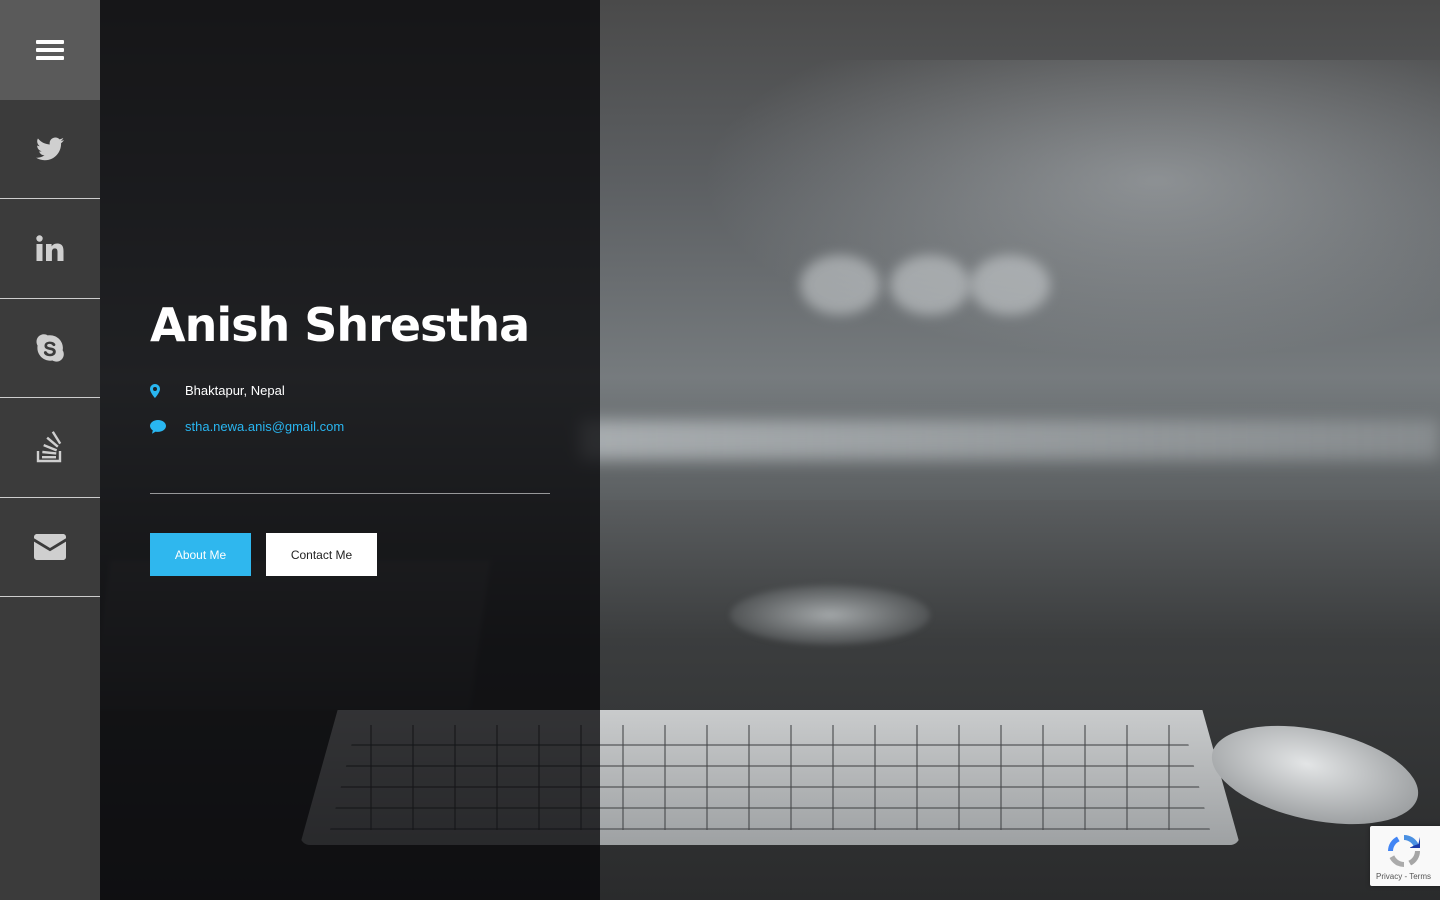 The height and width of the screenshot is (900, 1440). I want to click on divider, so click(350, 493).